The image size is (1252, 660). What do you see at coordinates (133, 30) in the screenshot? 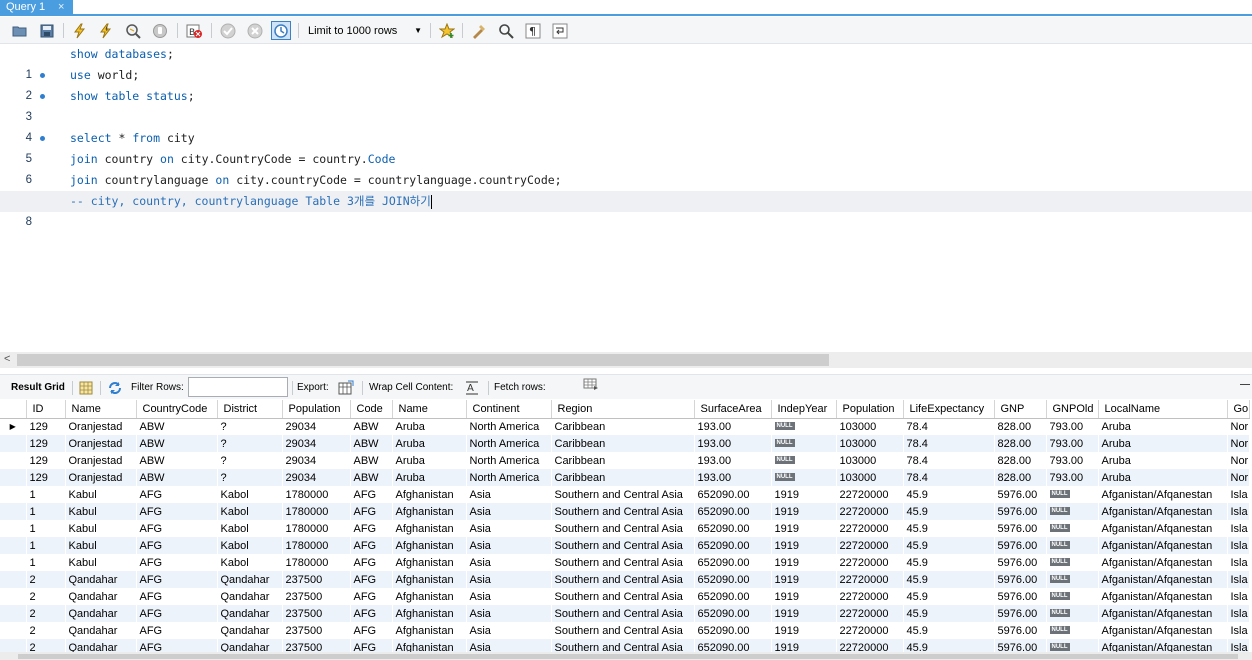
I see `explain-icon` at bounding box center [133, 30].